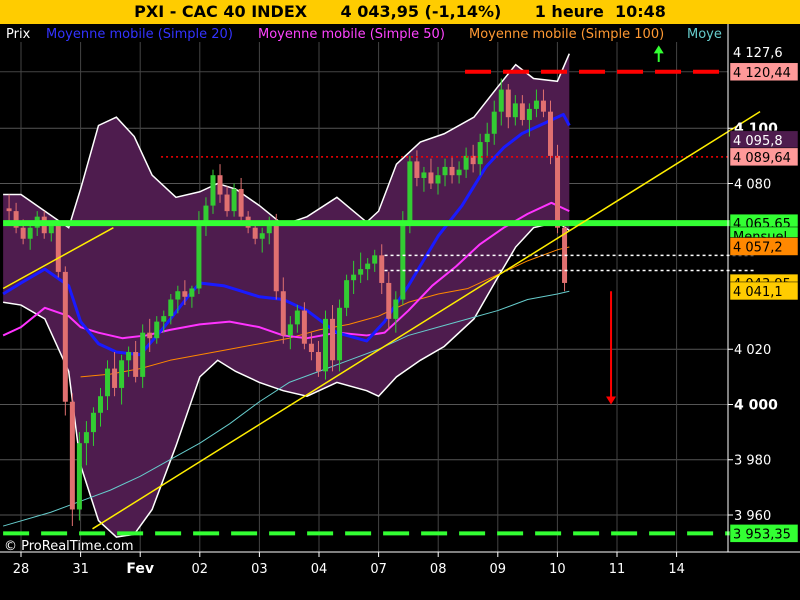 The width and height of the screenshot is (800, 600). Describe the element at coordinates (752, 516) in the screenshot. I see `y-tick-label: 3 960` at that location.